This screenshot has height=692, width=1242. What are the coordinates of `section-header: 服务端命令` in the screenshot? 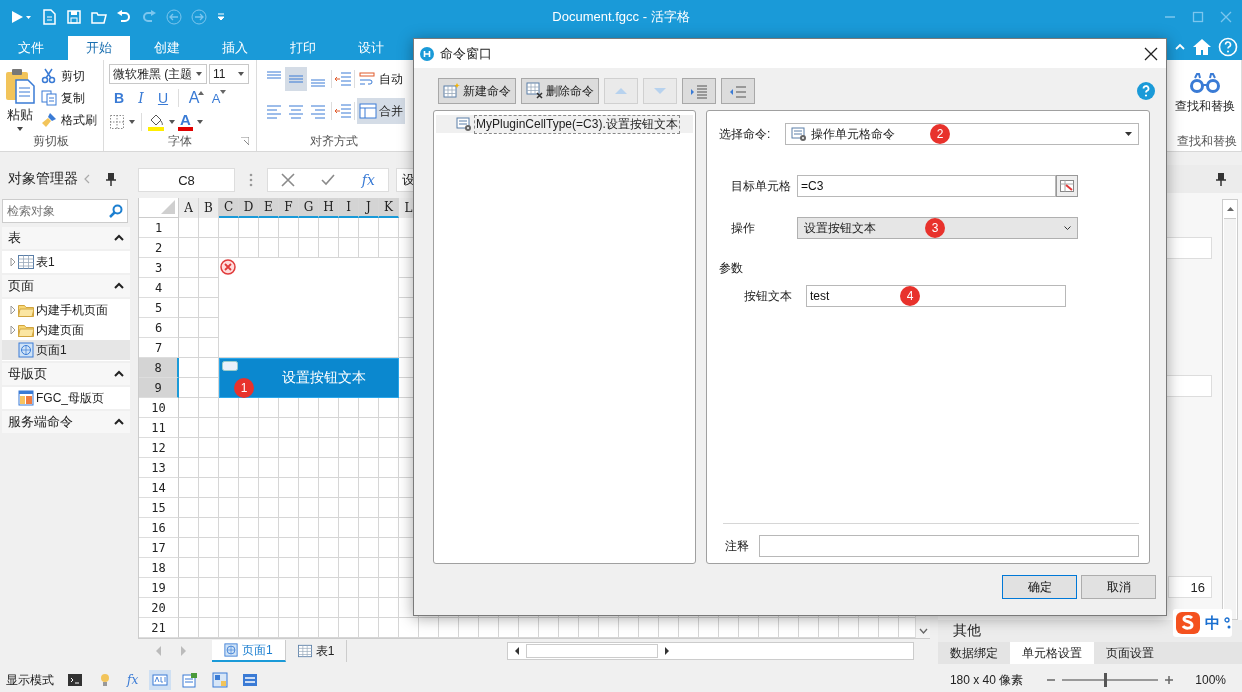 It's located at (66, 422).